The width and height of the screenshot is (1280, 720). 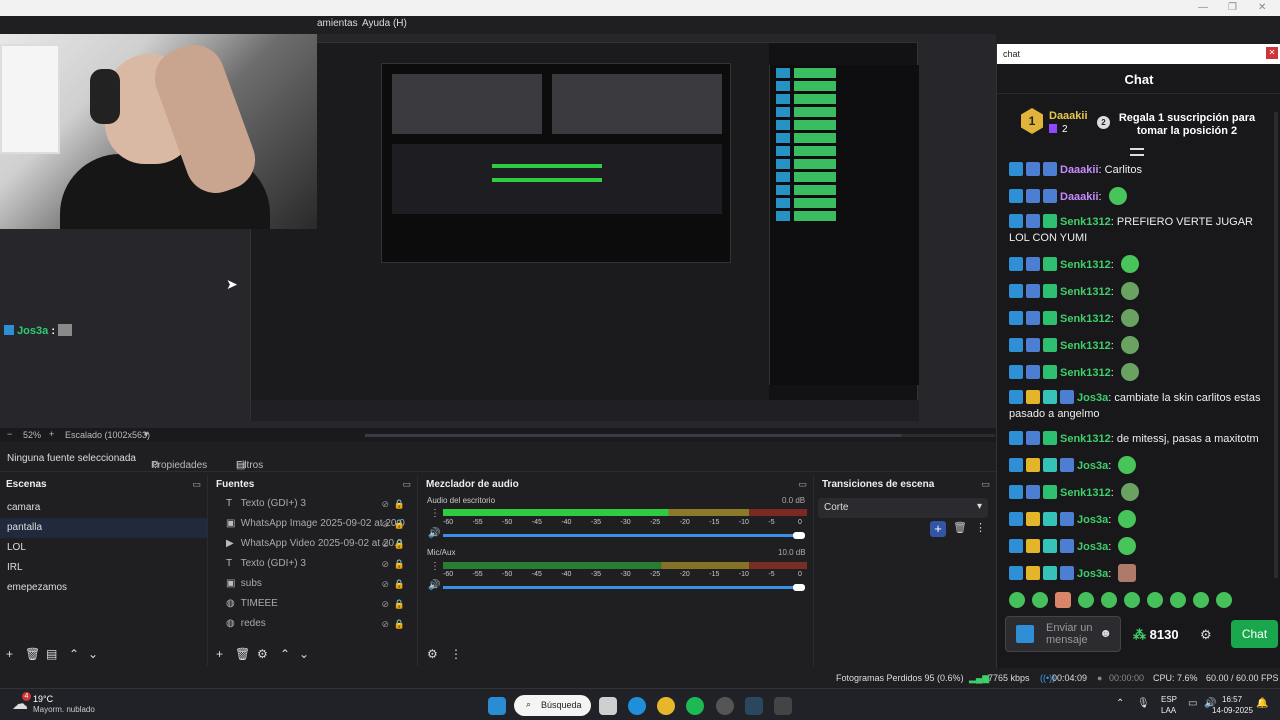 What do you see at coordinates (103, 508) in the screenshot?
I see `scene-item: camara` at bounding box center [103, 508].